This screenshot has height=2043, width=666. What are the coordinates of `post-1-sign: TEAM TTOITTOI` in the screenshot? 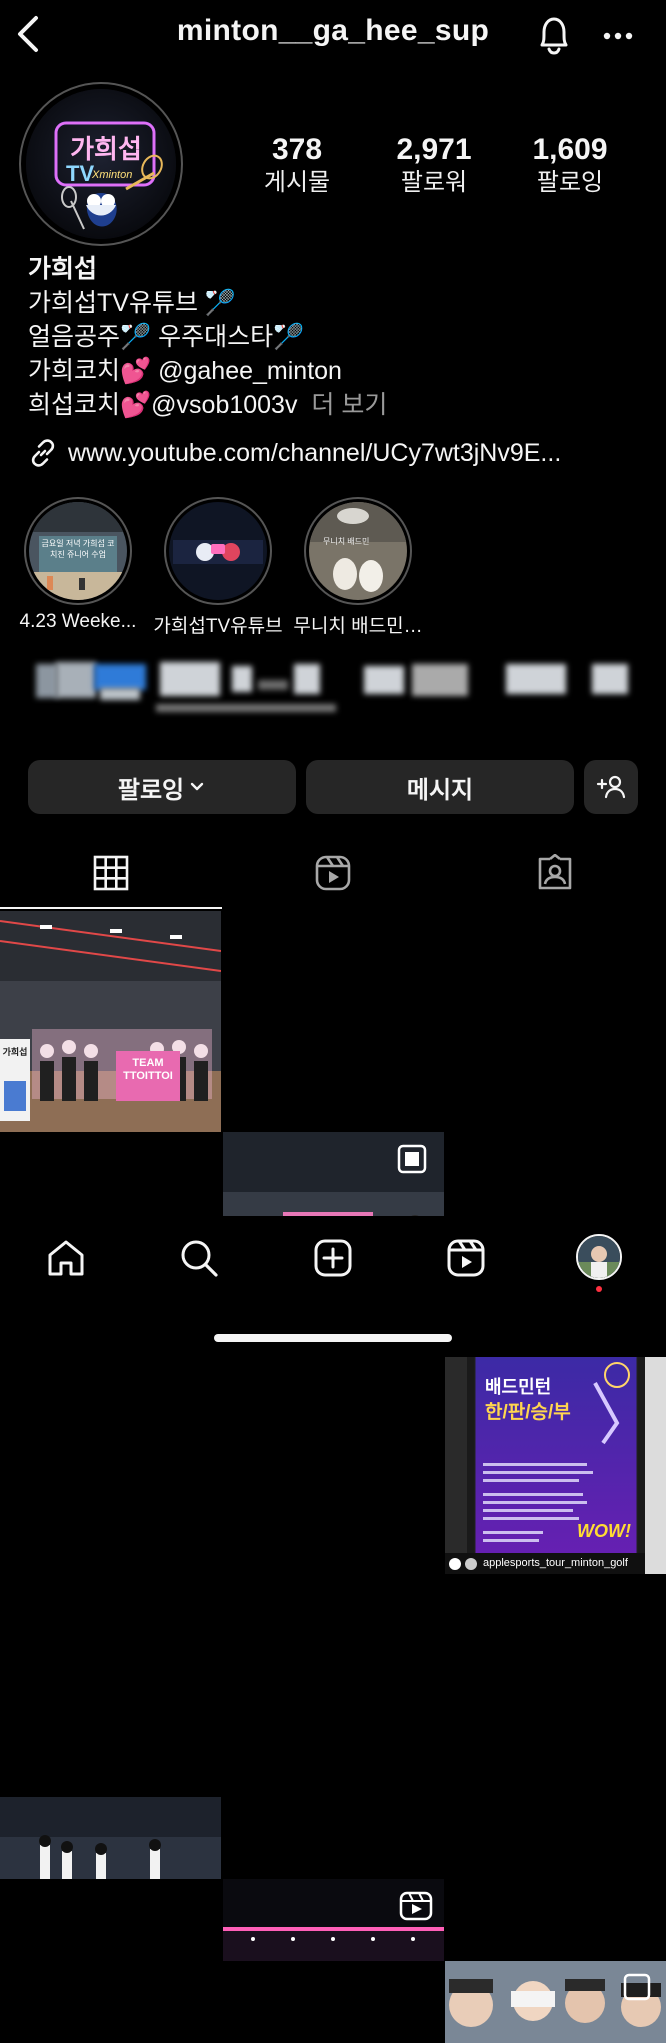 It's located at (148, 1069).